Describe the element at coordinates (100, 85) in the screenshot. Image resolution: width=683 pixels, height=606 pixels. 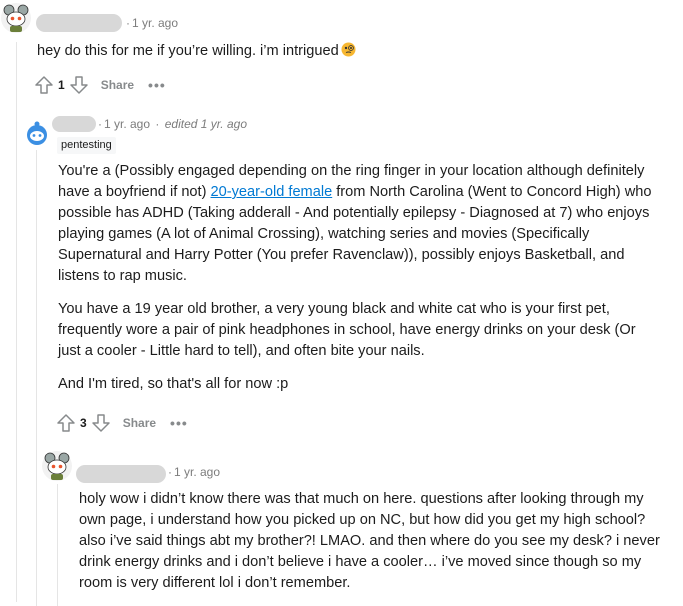
I see `comment-actions: 1 Share •••` at that location.